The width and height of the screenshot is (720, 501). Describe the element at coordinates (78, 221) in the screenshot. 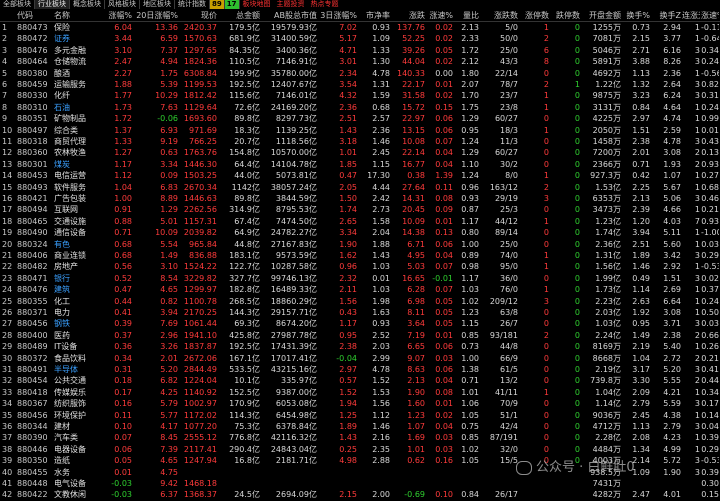

I see `sector-name: 交通设施` at that location.